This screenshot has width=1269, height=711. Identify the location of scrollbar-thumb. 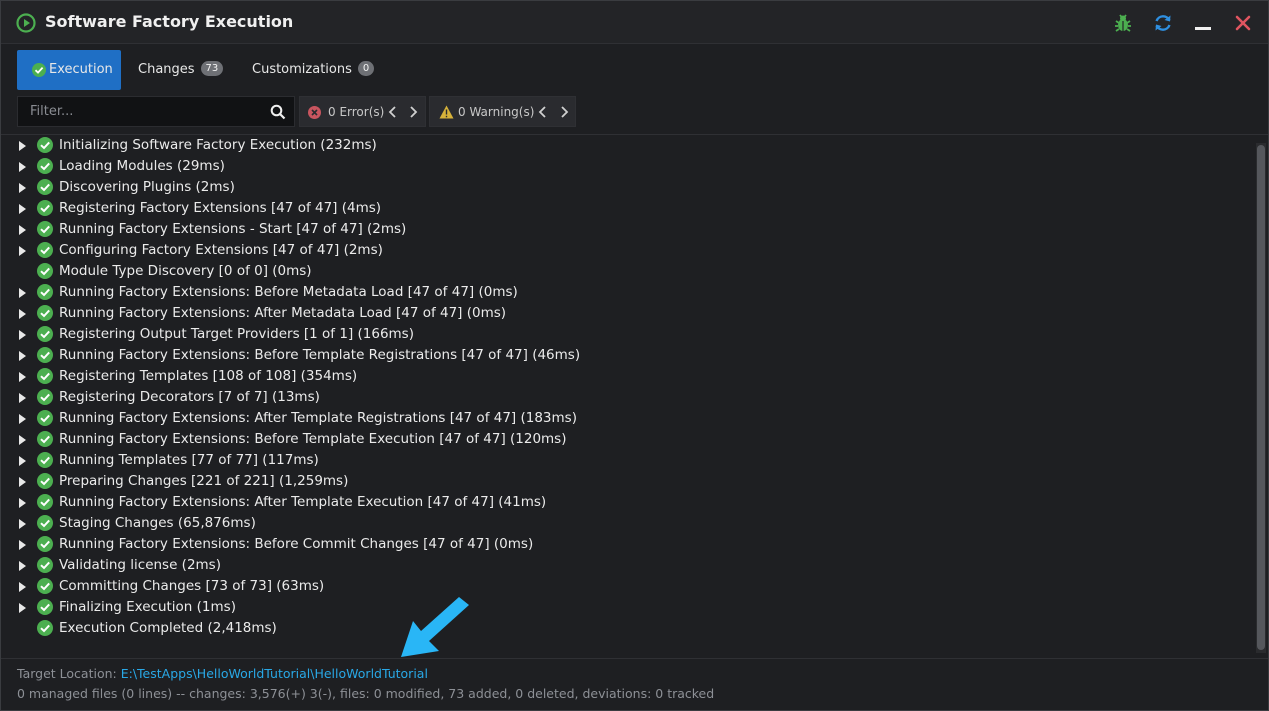
(1261, 397).